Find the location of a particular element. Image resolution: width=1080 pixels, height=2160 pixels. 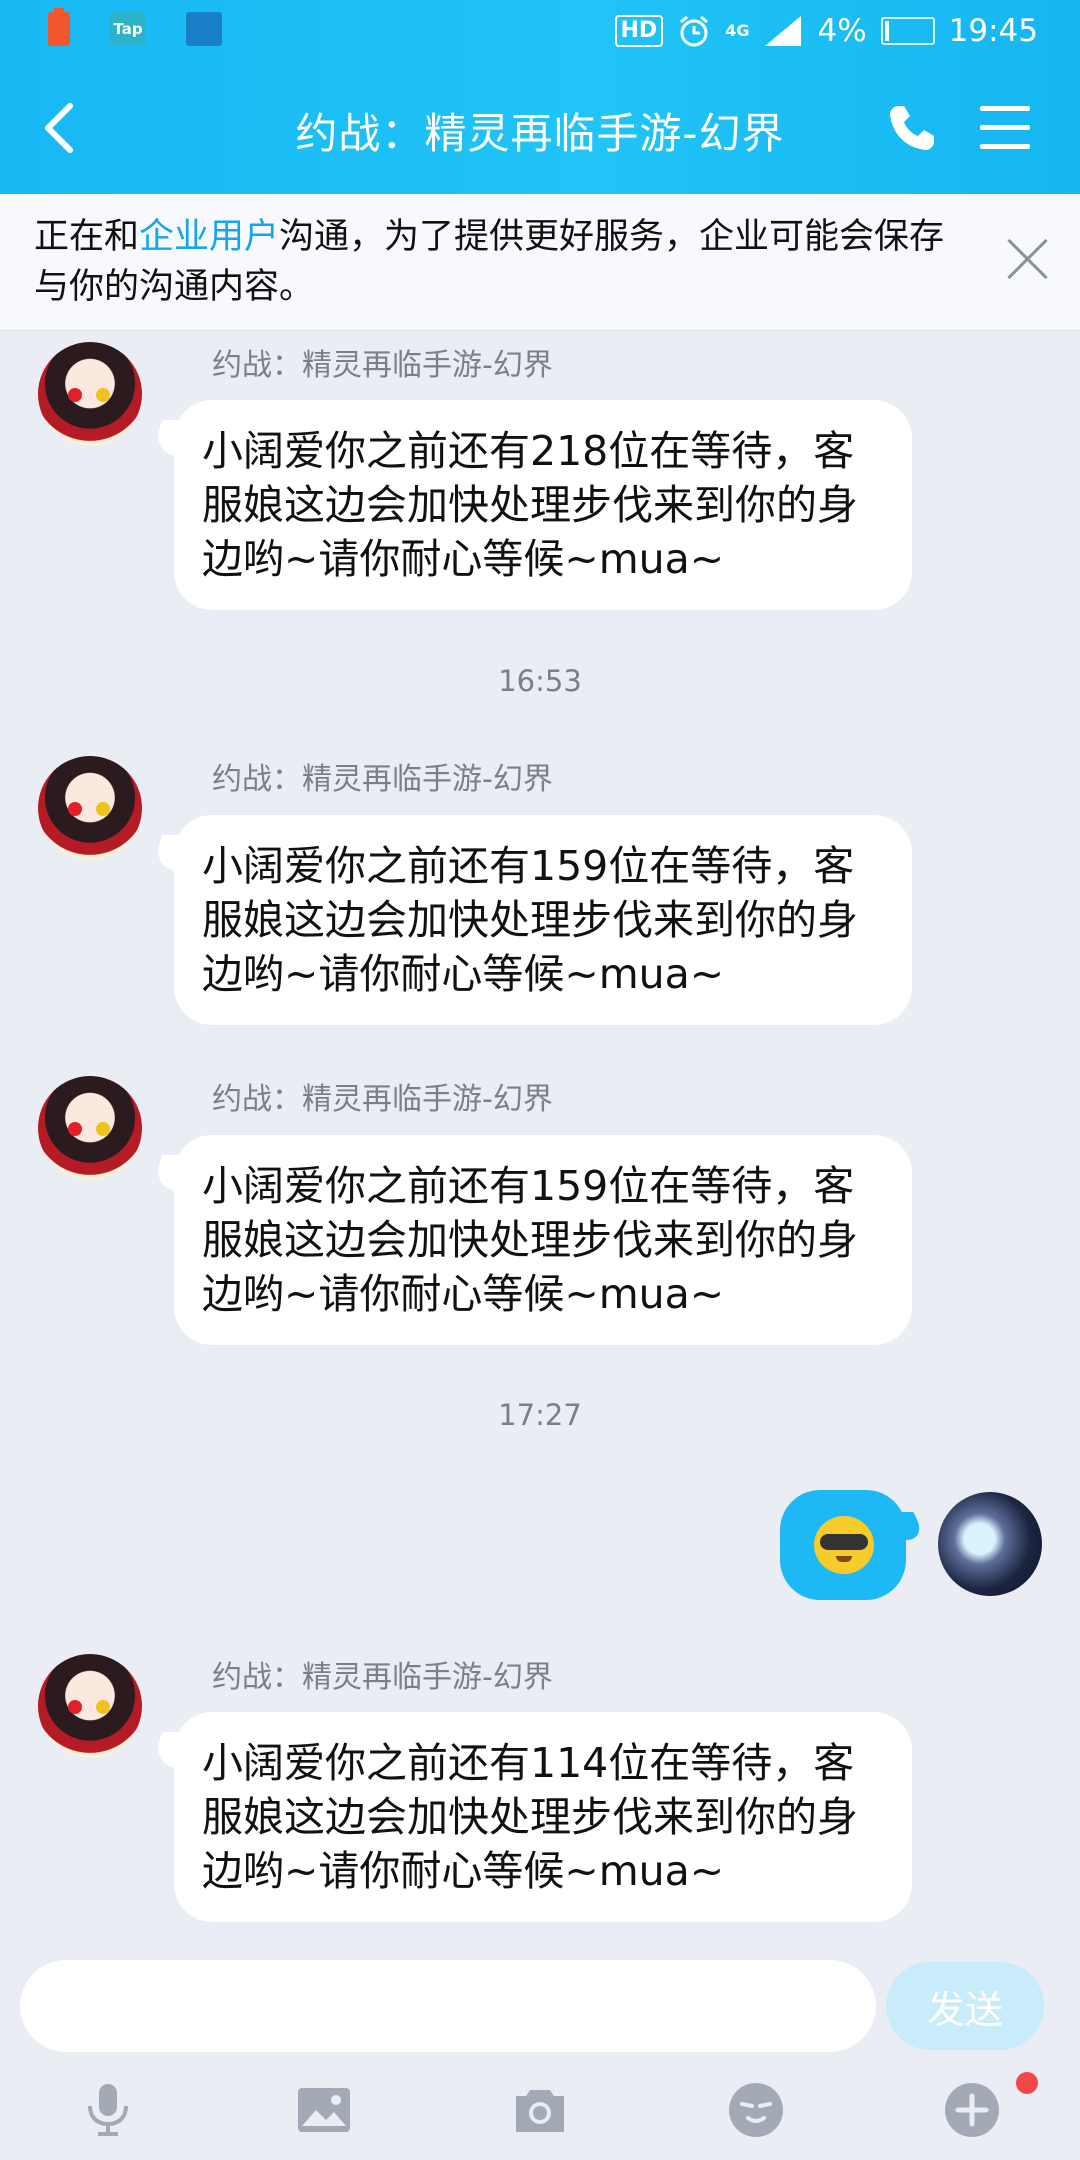

plus-icon is located at coordinates (972, 2110).